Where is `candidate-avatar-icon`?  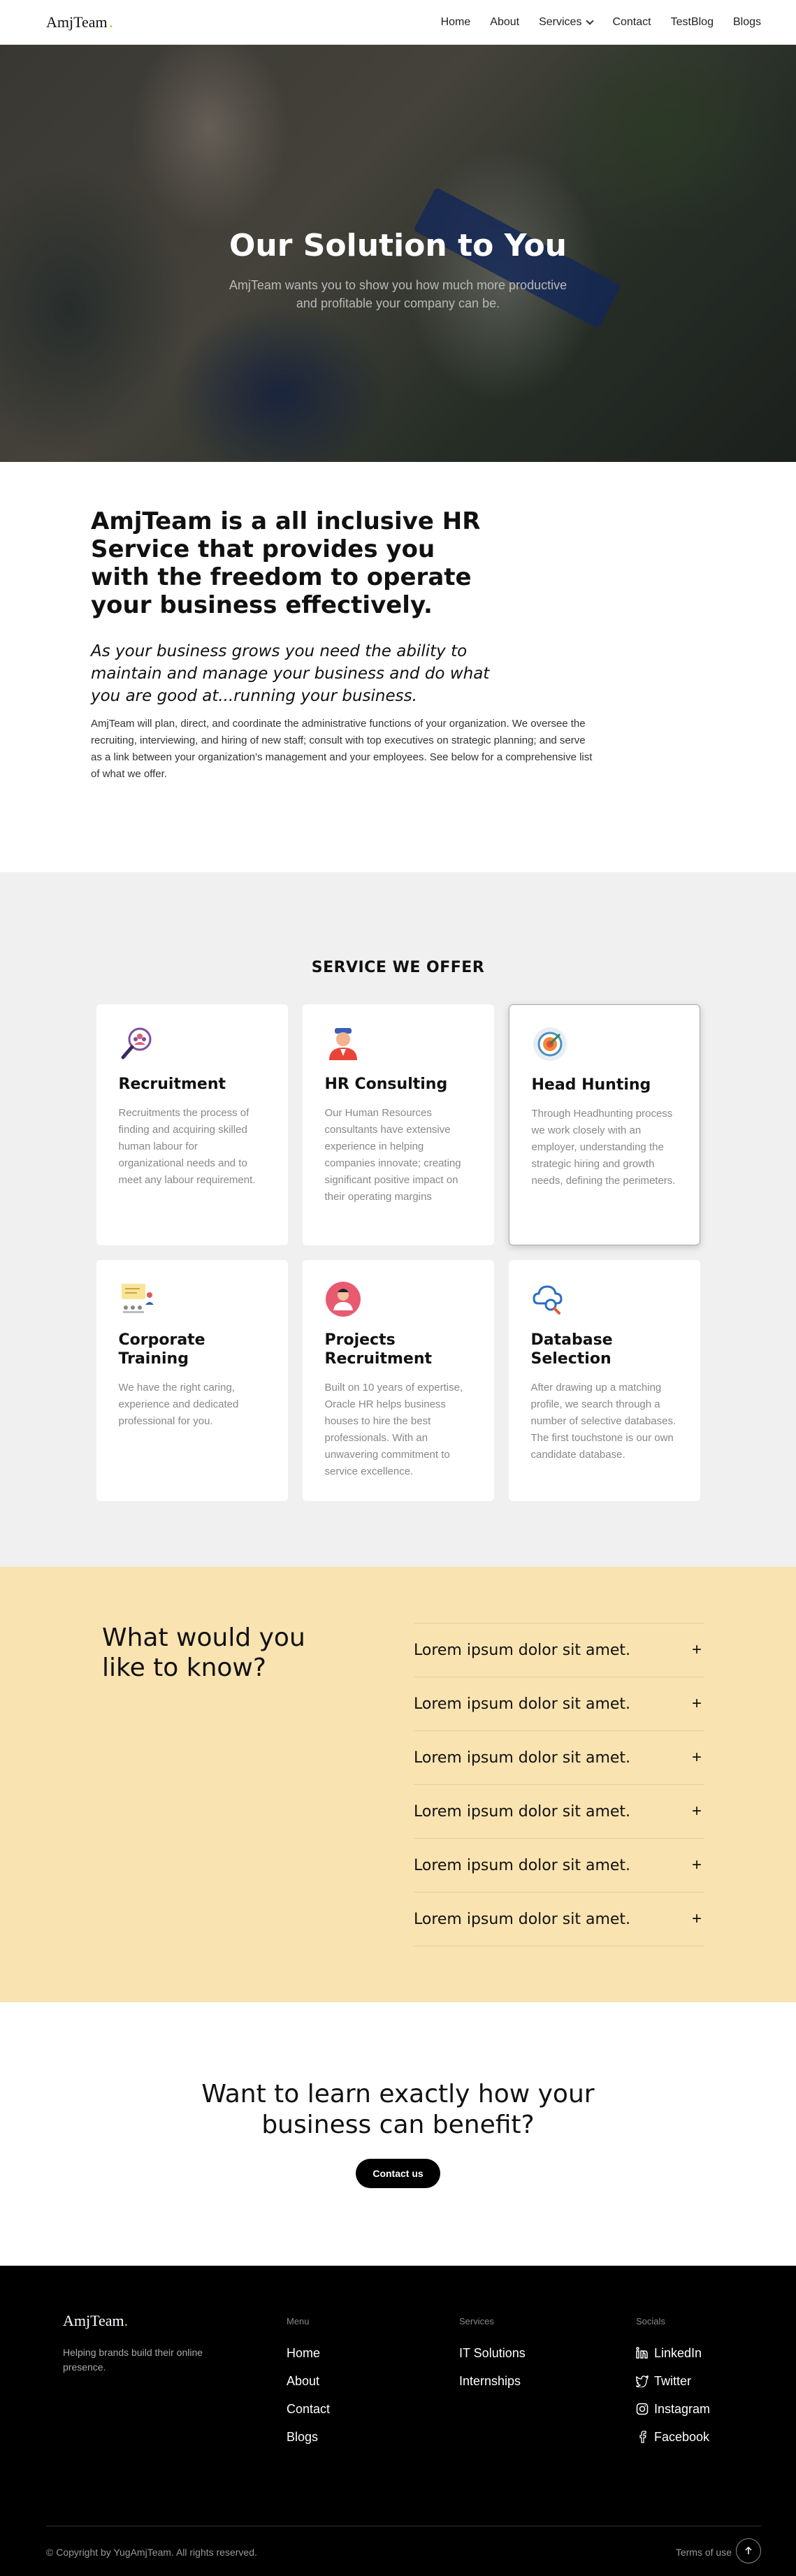
candidate-avatar-icon is located at coordinates (343, 1299).